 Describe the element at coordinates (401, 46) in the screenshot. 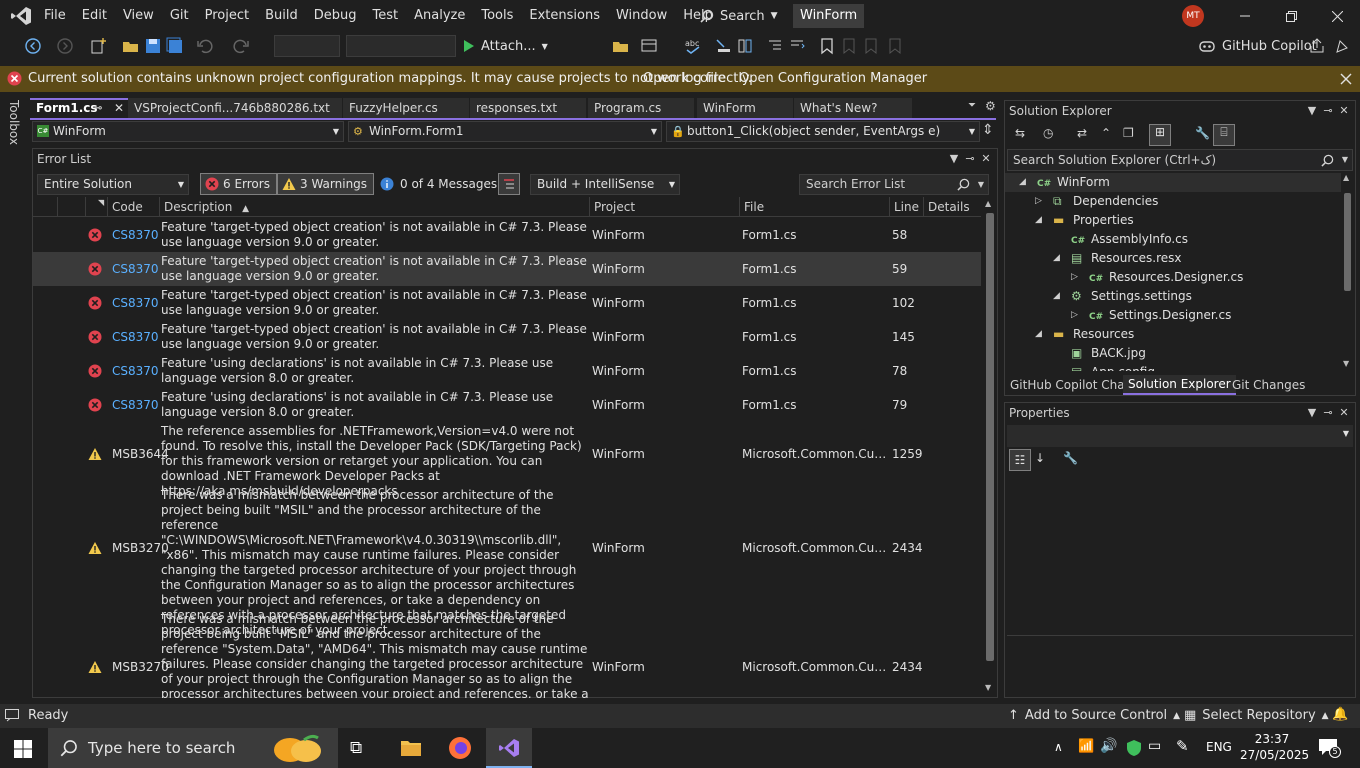

I see `solution-platform-combo` at that location.